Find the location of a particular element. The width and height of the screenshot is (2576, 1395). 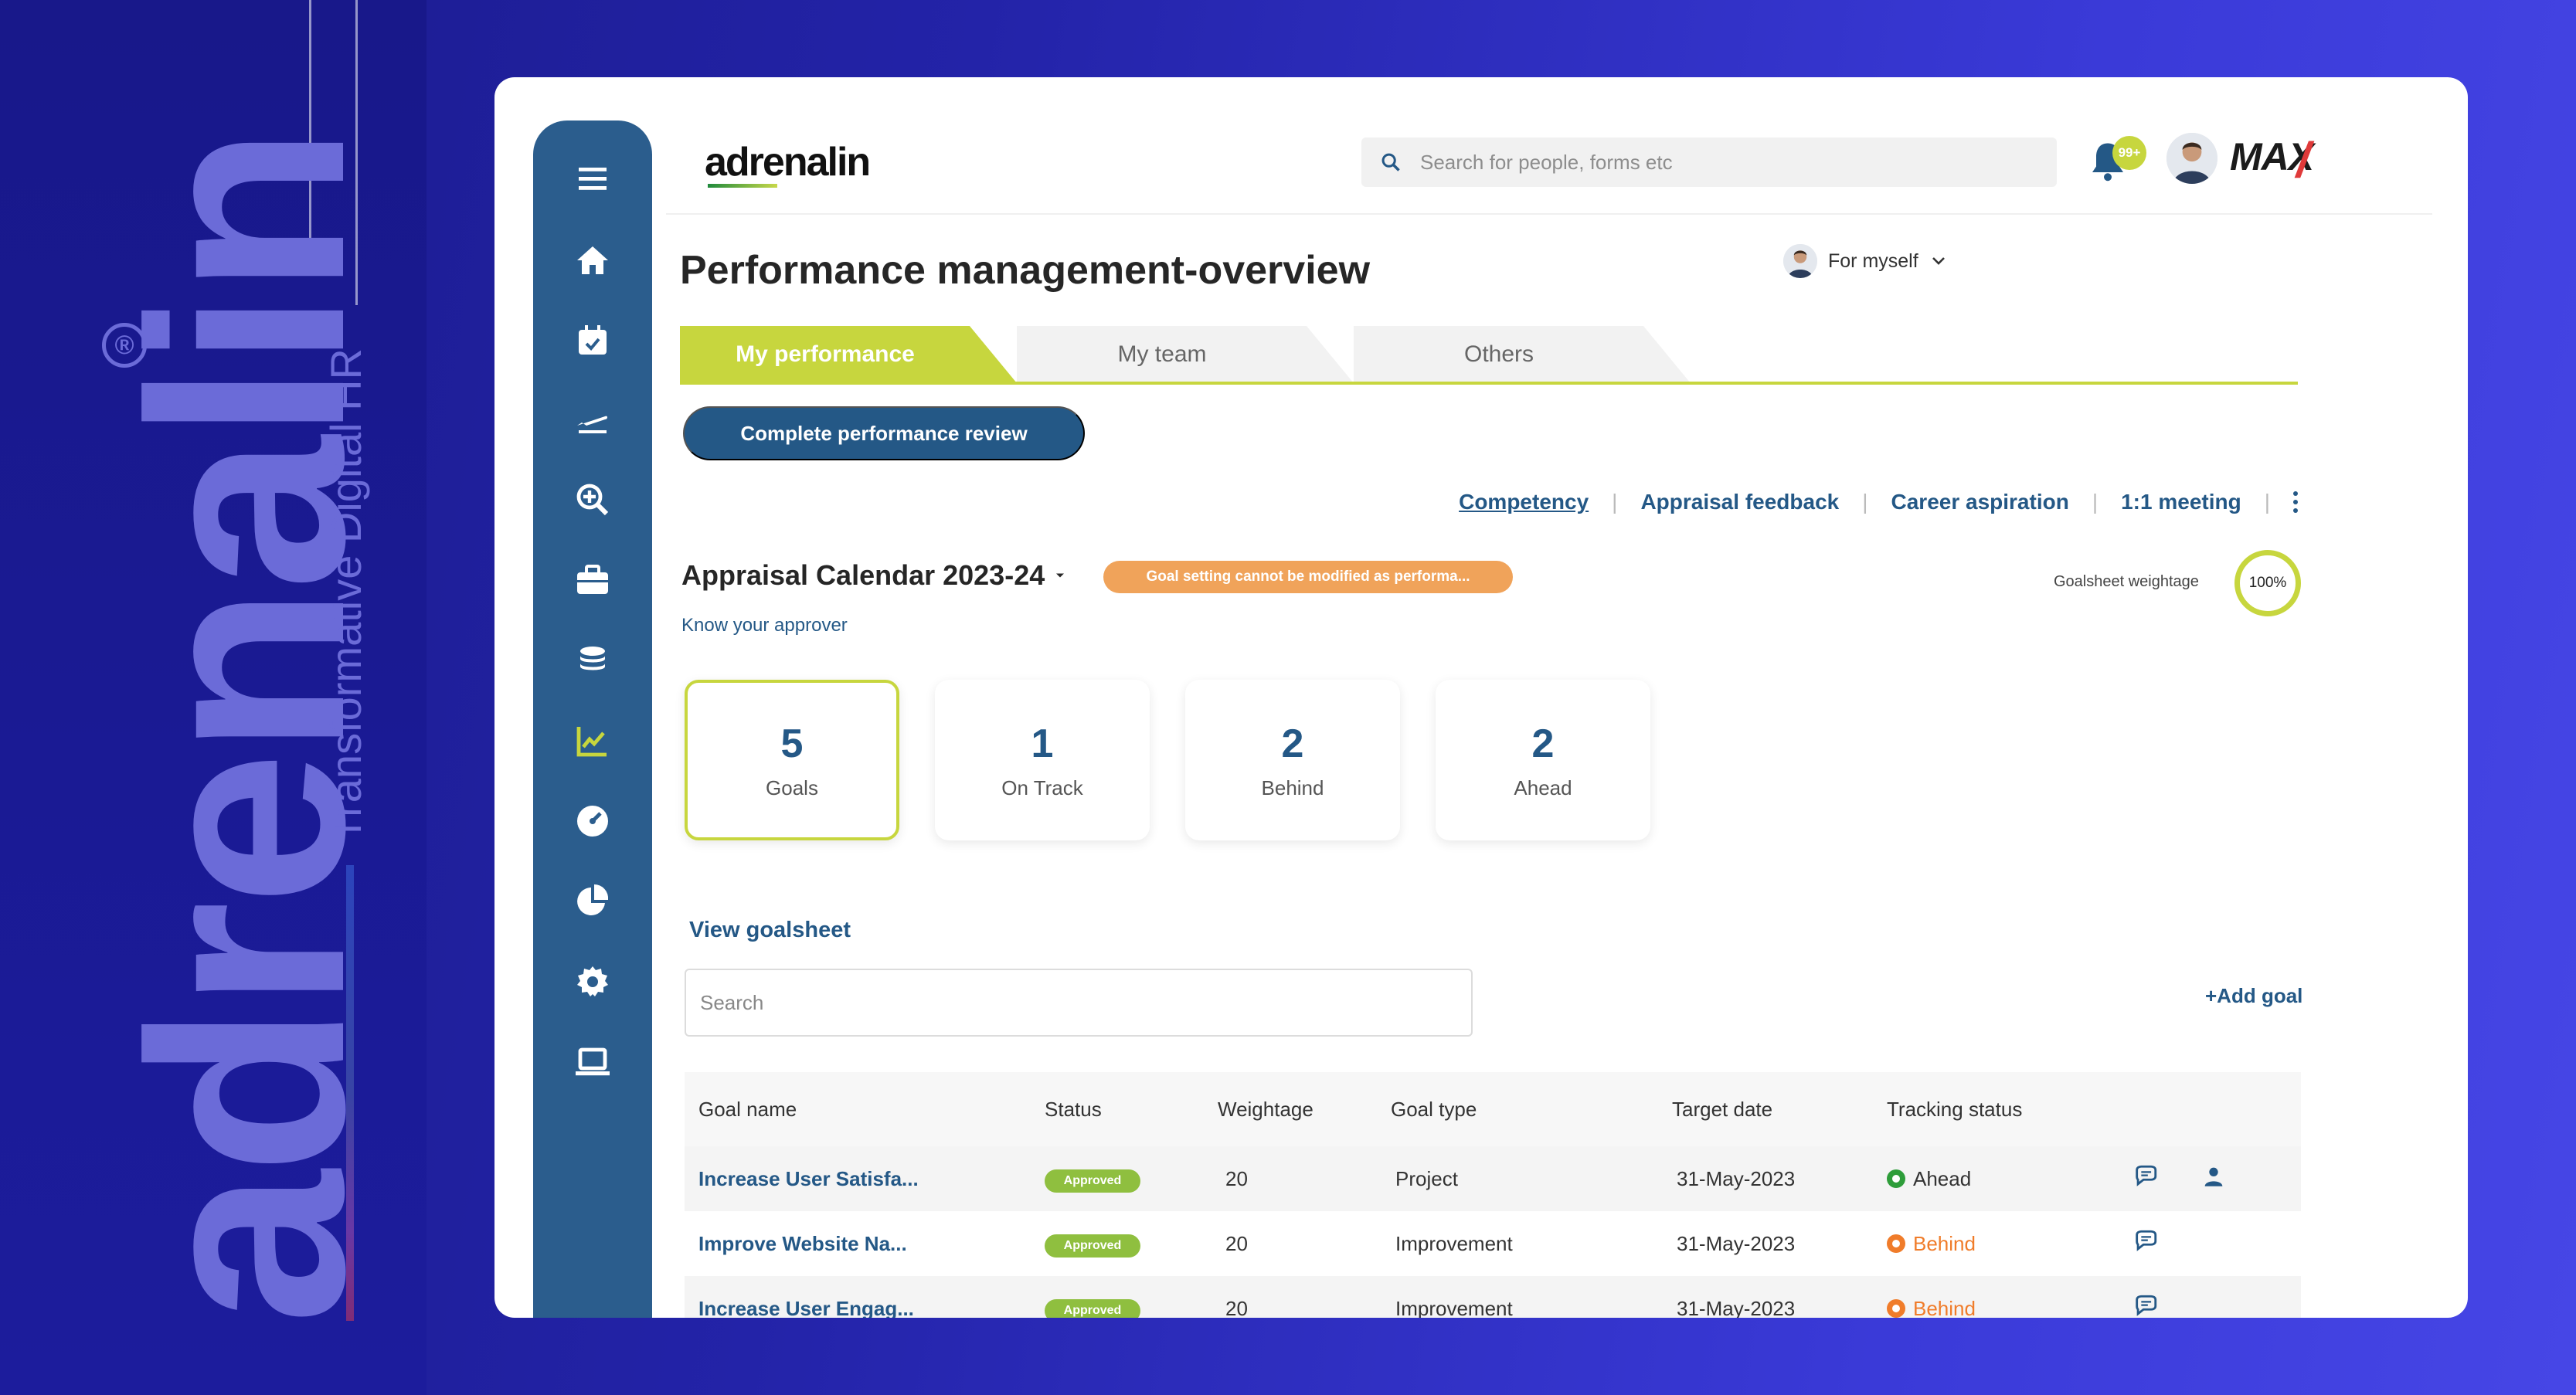

stat-card-goals: 5 Goals is located at coordinates (792, 760).